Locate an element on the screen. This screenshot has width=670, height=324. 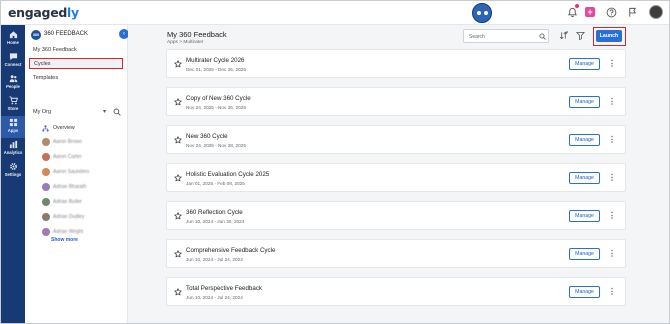
my-org-label: My Org is located at coordinates (42, 112).